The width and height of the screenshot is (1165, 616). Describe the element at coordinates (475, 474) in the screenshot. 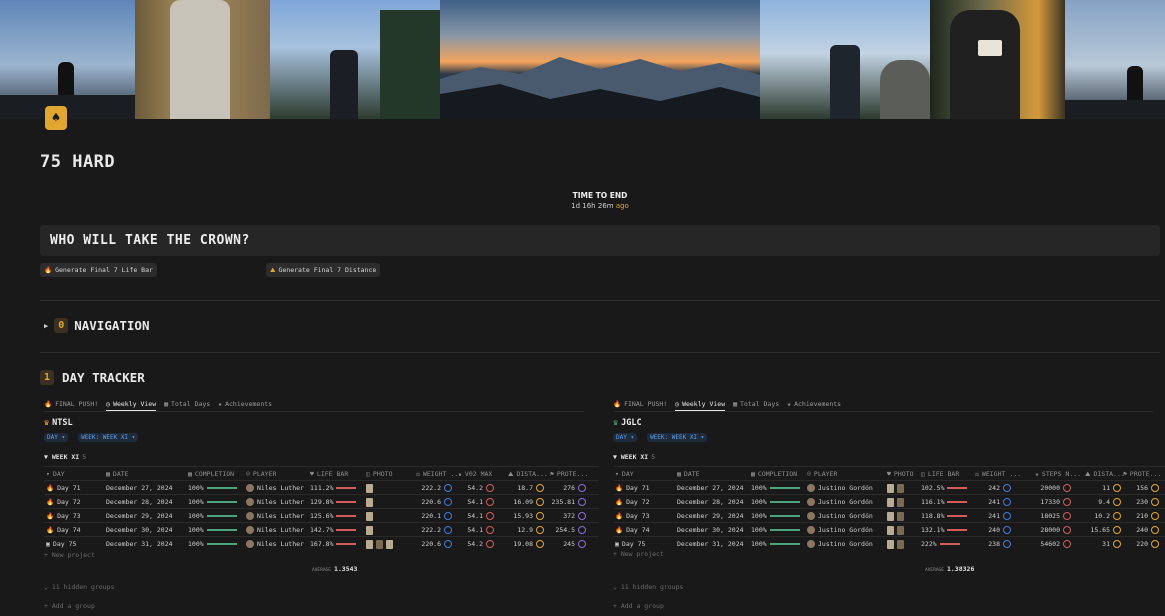

I see `column-header: ★ V02 MAX` at that location.